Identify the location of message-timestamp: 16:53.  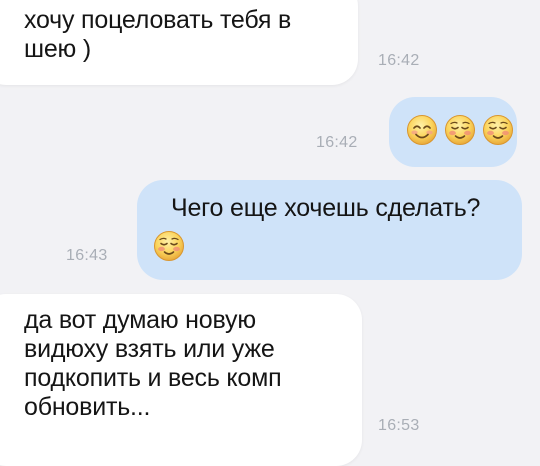
(399, 425).